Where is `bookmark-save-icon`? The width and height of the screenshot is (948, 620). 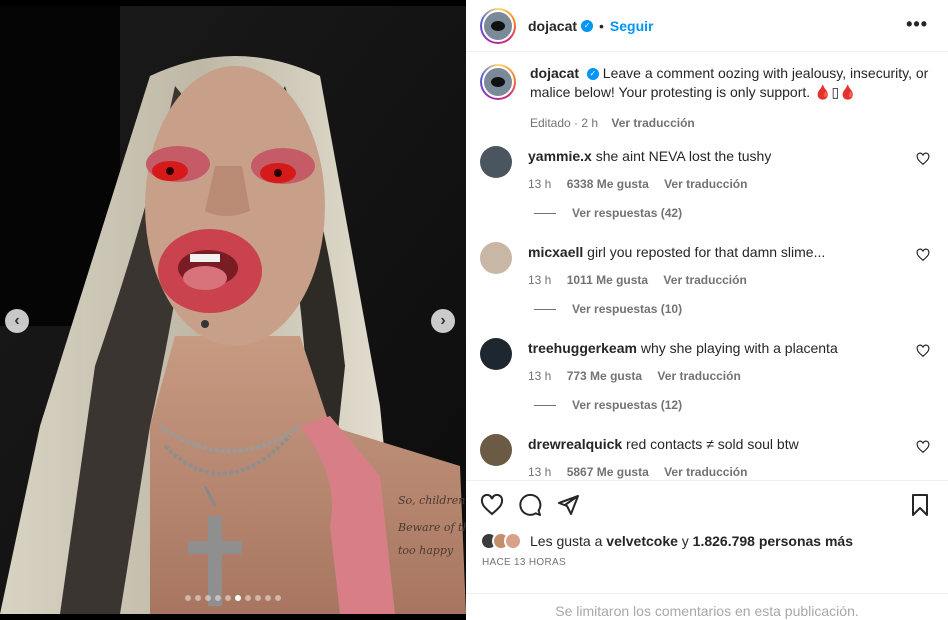 bookmark-save-icon is located at coordinates (920, 505).